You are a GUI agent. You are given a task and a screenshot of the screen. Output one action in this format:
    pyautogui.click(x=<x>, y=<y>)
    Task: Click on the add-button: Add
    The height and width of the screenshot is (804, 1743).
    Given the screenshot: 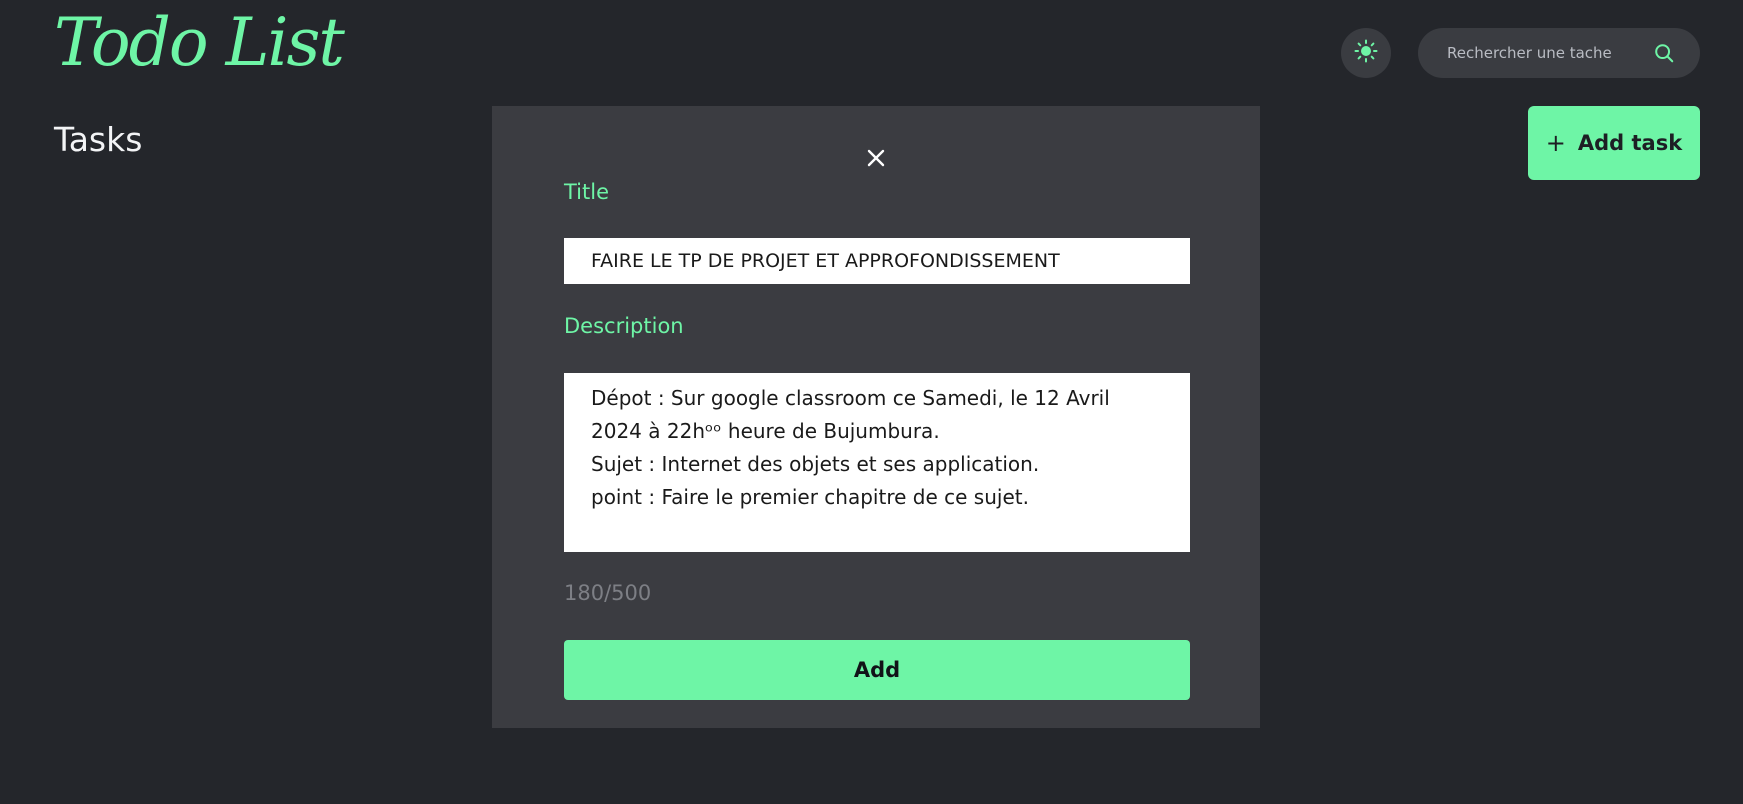 What is the action you would take?
    pyautogui.click(x=877, y=670)
    